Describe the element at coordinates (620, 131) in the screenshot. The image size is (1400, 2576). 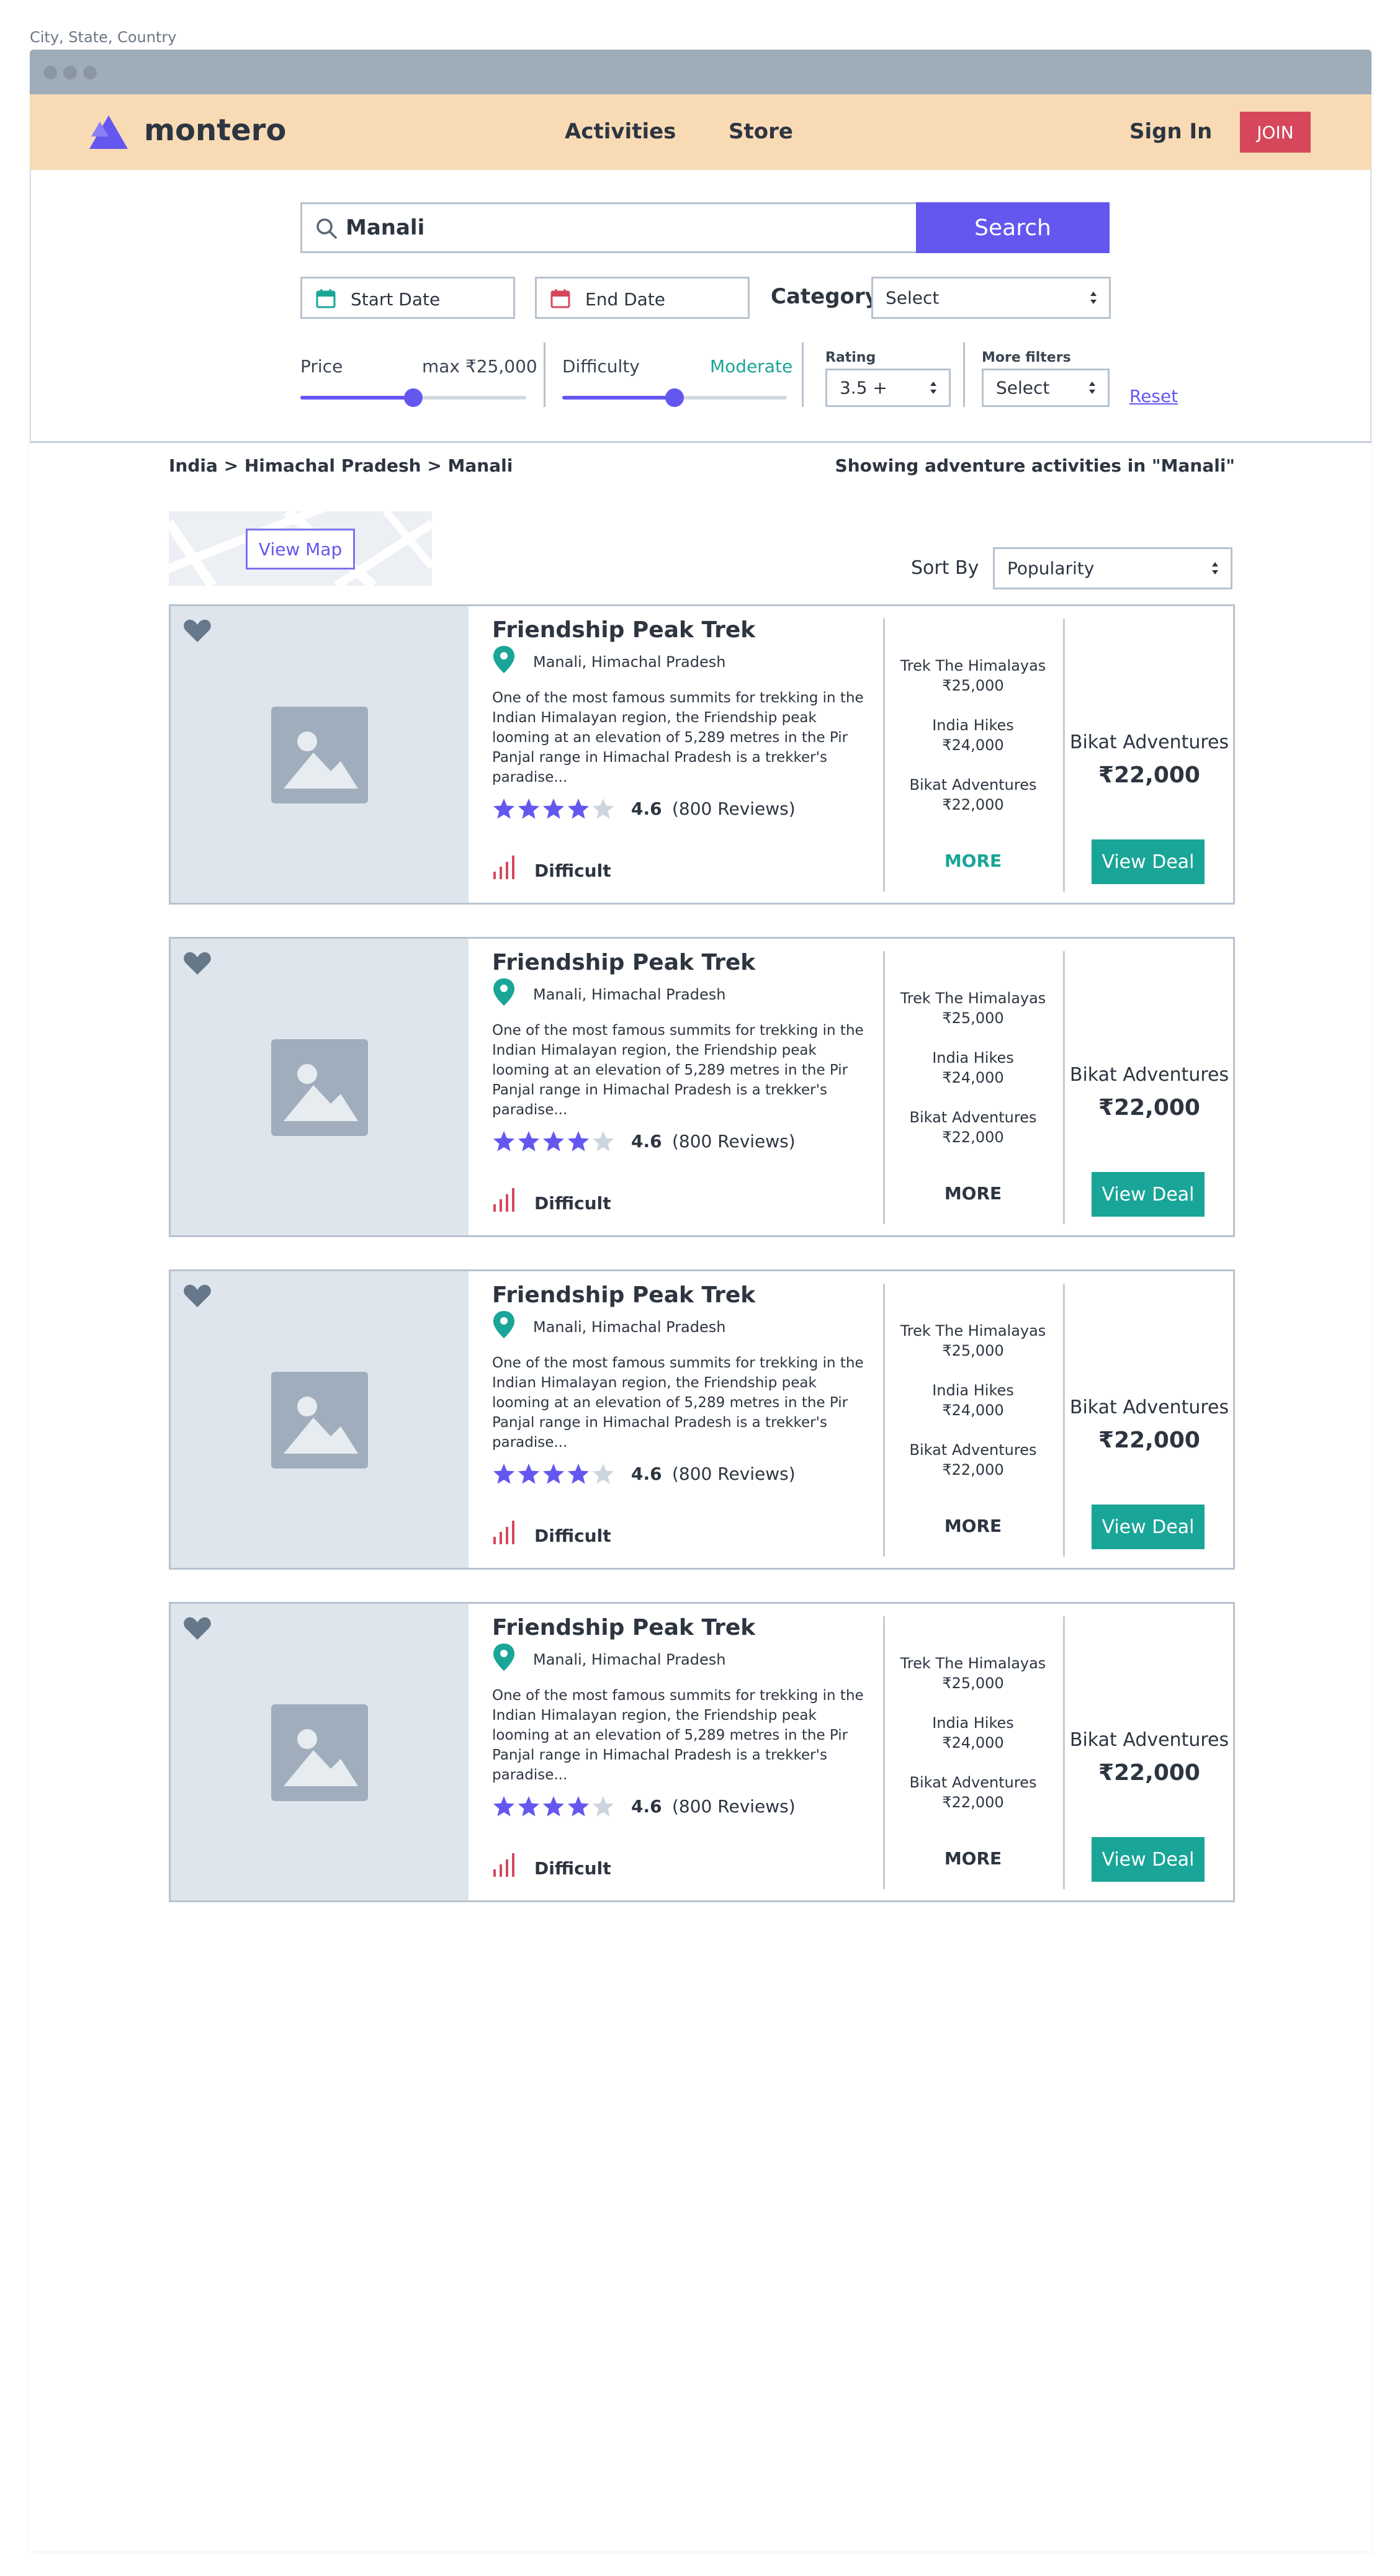
I see `nav-activities: Activities` at that location.